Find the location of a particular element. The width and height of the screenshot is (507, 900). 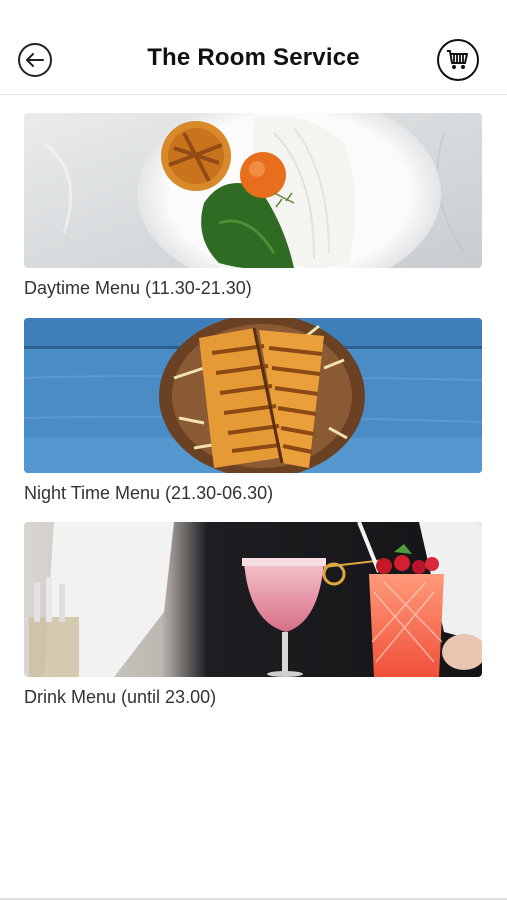

app-header: The Room Service is located at coordinates (253, 47).